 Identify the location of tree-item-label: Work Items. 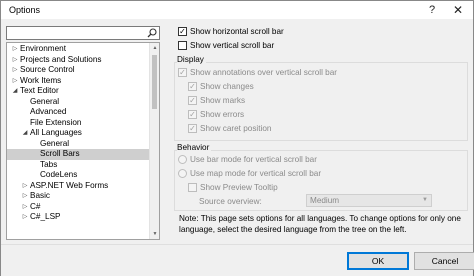
(41, 80).